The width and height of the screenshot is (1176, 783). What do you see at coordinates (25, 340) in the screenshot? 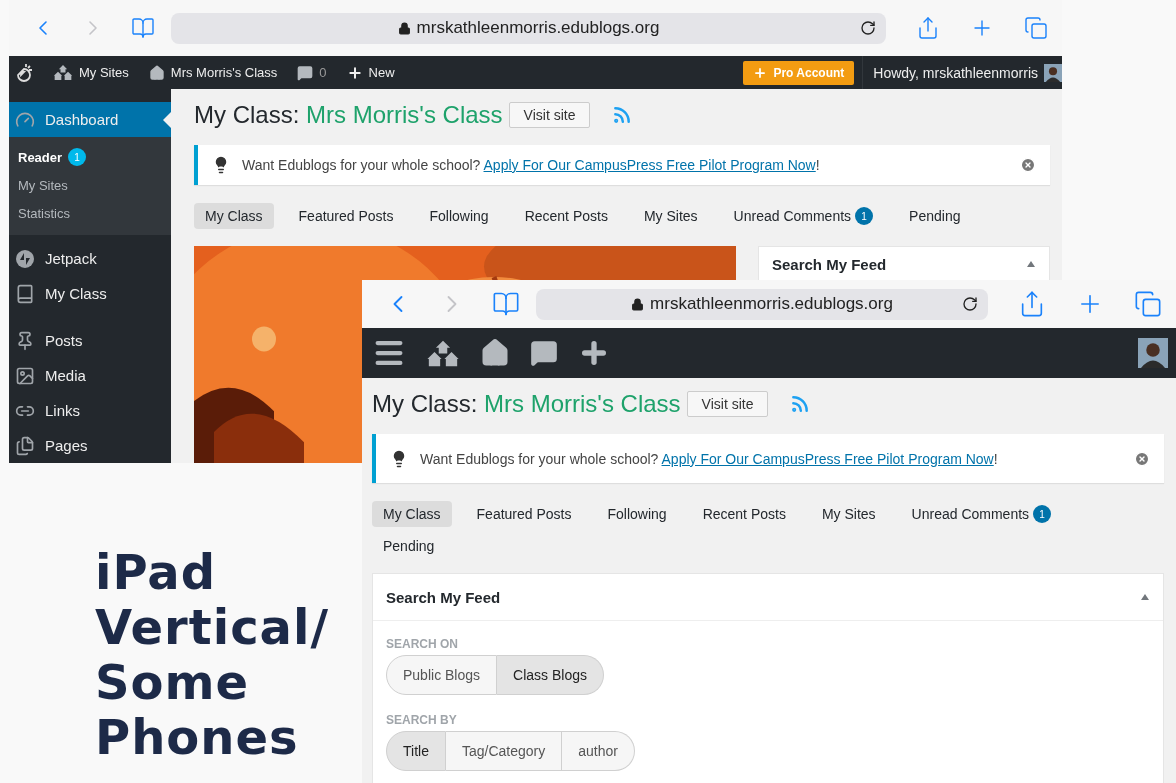
I see `pin-icon` at bounding box center [25, 340].